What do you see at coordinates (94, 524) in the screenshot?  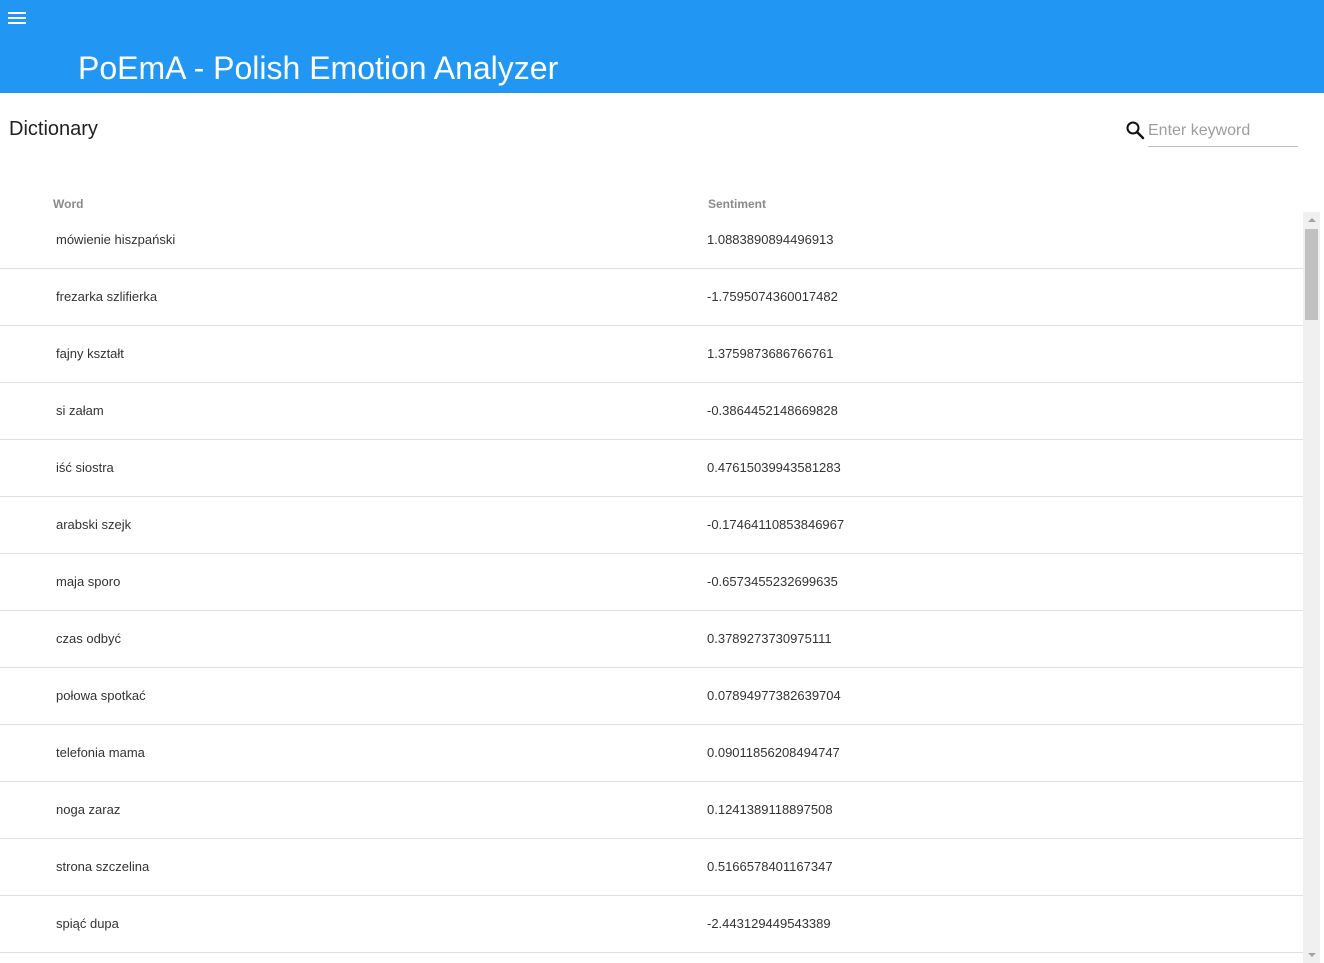 I see `word-cell: arabski szejk` at bounding box center [94, 524].